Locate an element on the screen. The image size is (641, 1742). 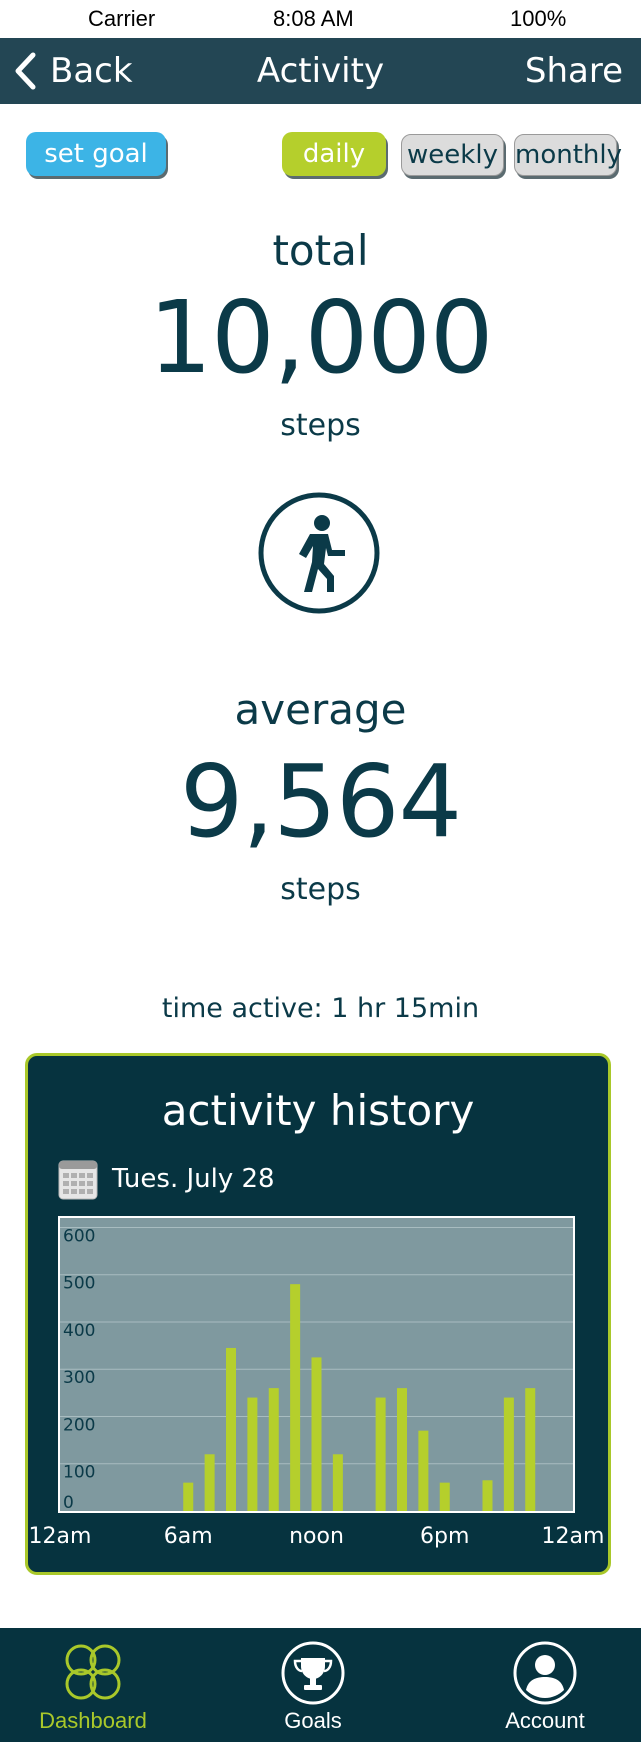
status-bar: Carrier 8:08 AM 100% is located at coordinates (320, 19).